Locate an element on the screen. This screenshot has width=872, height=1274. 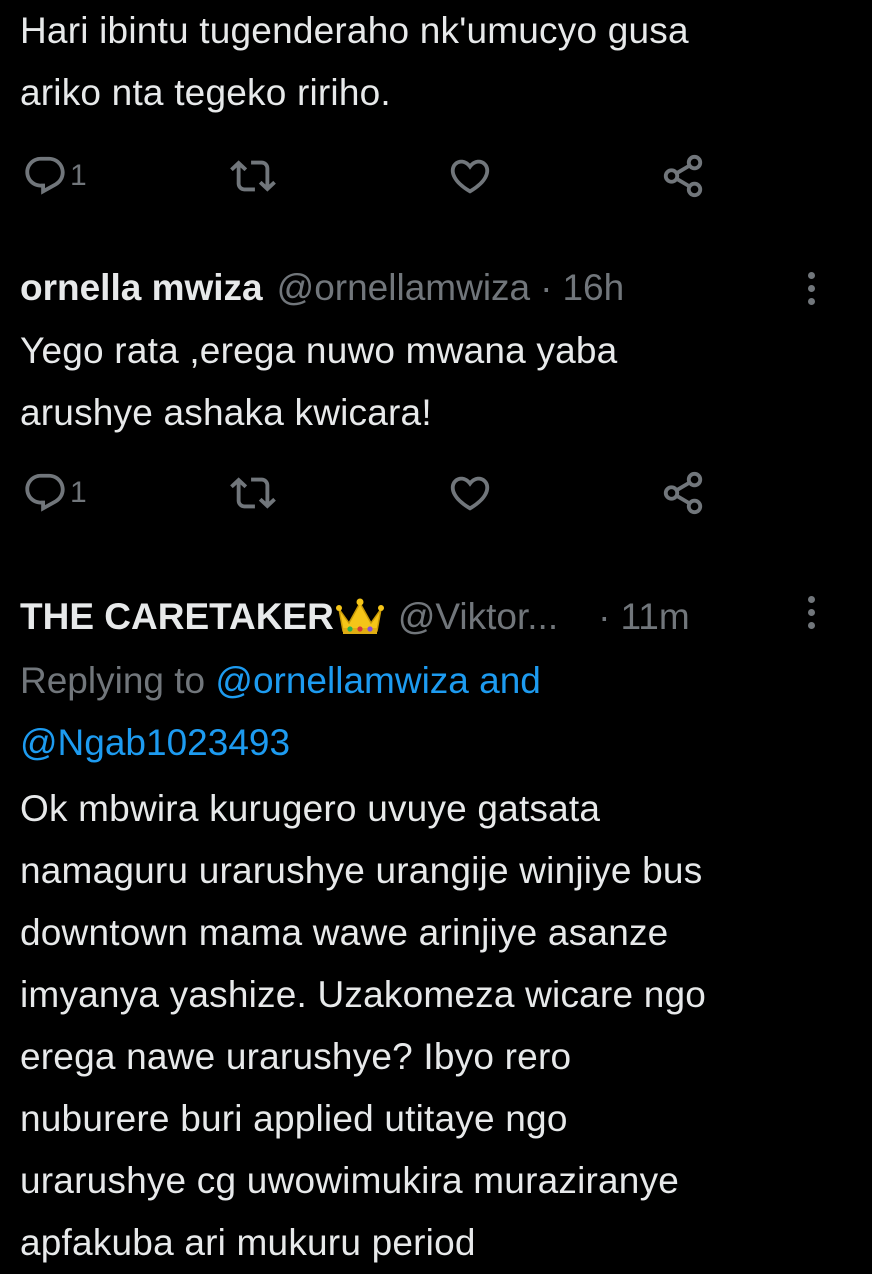
tweet-1-action-bar: 1 is located at coordinates (436, 176).